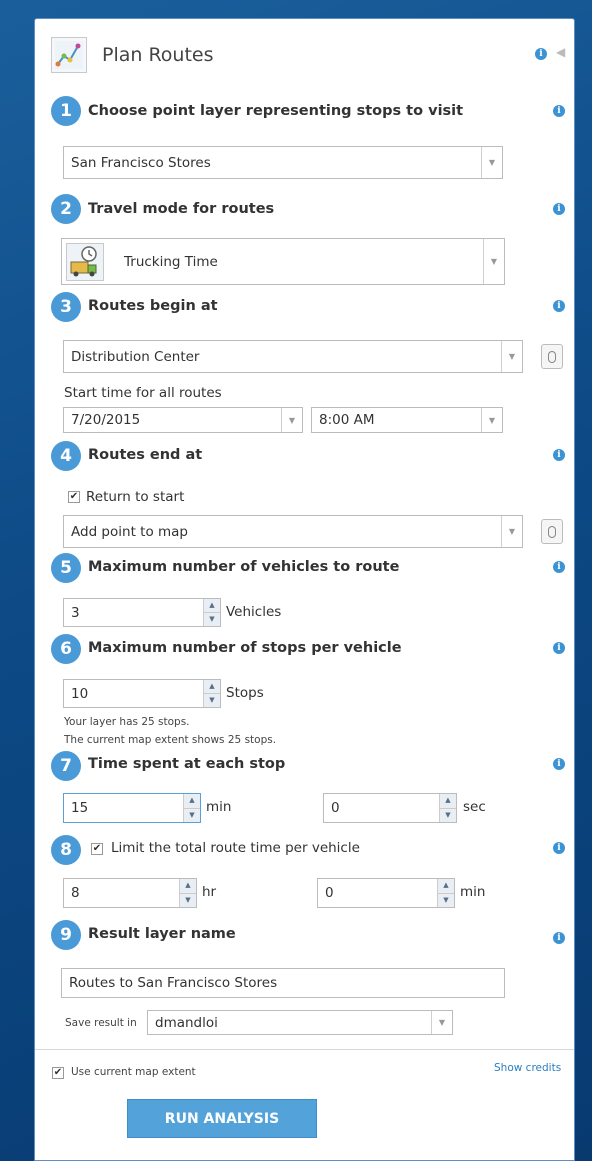 The image size is (592, 1161). What do you see at coordinates (132, 808) in the screenshot?
I see `stop-time-min-stepper: 15 ▲ ▼` at bounding box center [132, 808].